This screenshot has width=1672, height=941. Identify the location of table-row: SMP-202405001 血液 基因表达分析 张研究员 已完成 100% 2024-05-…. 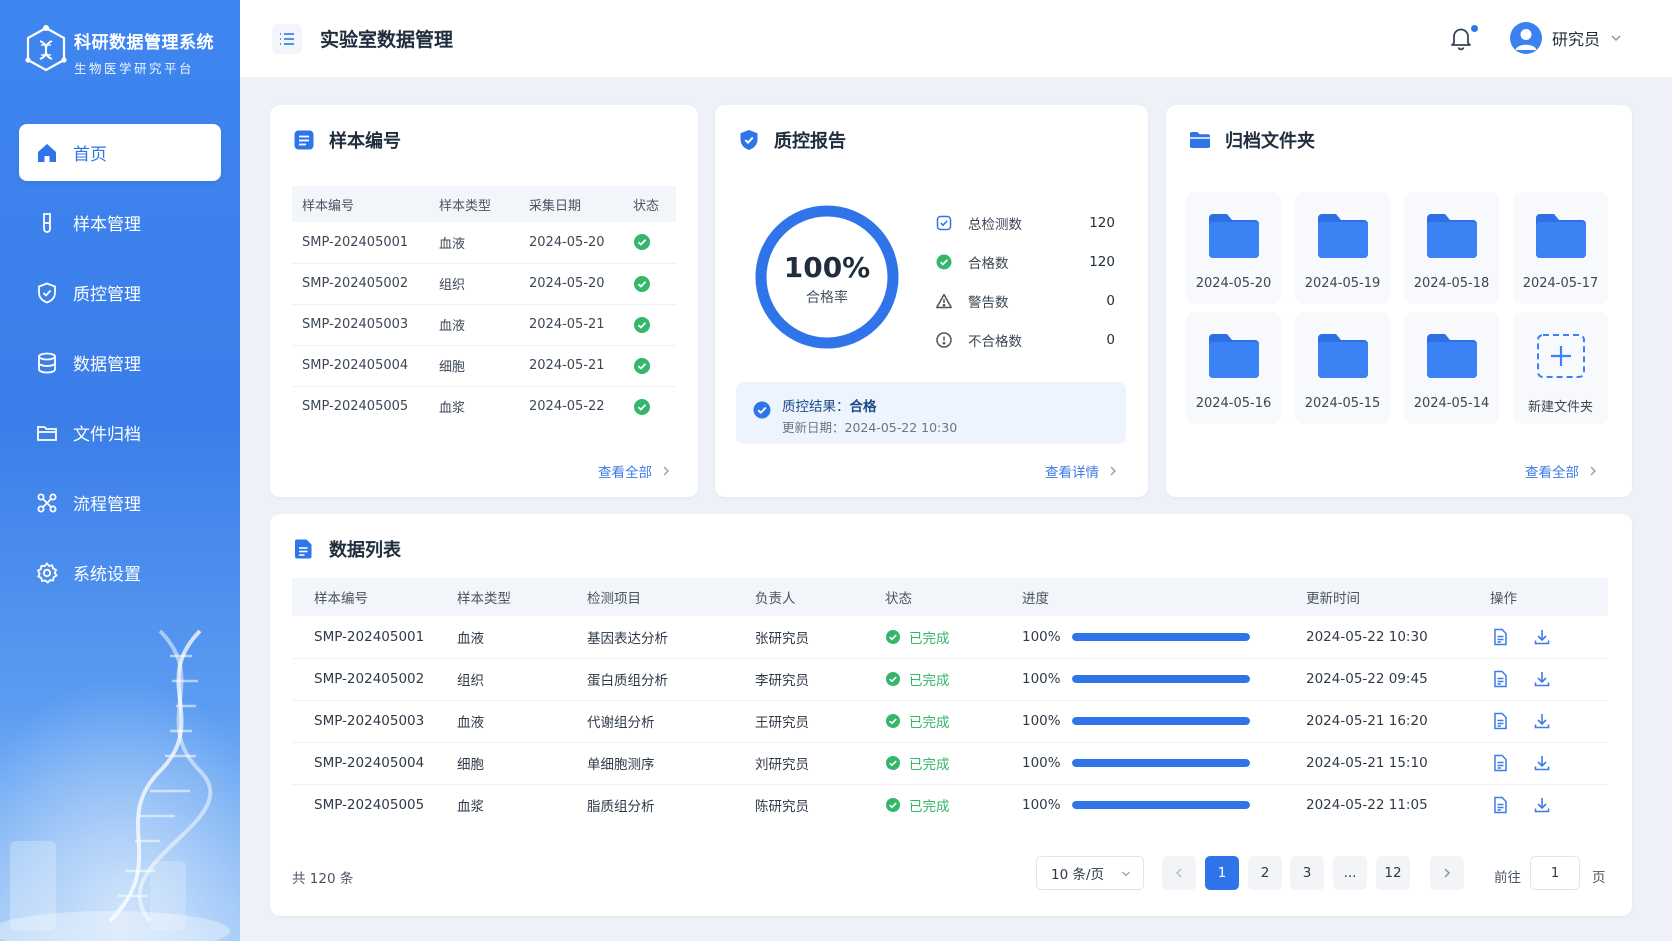
(950, 637).